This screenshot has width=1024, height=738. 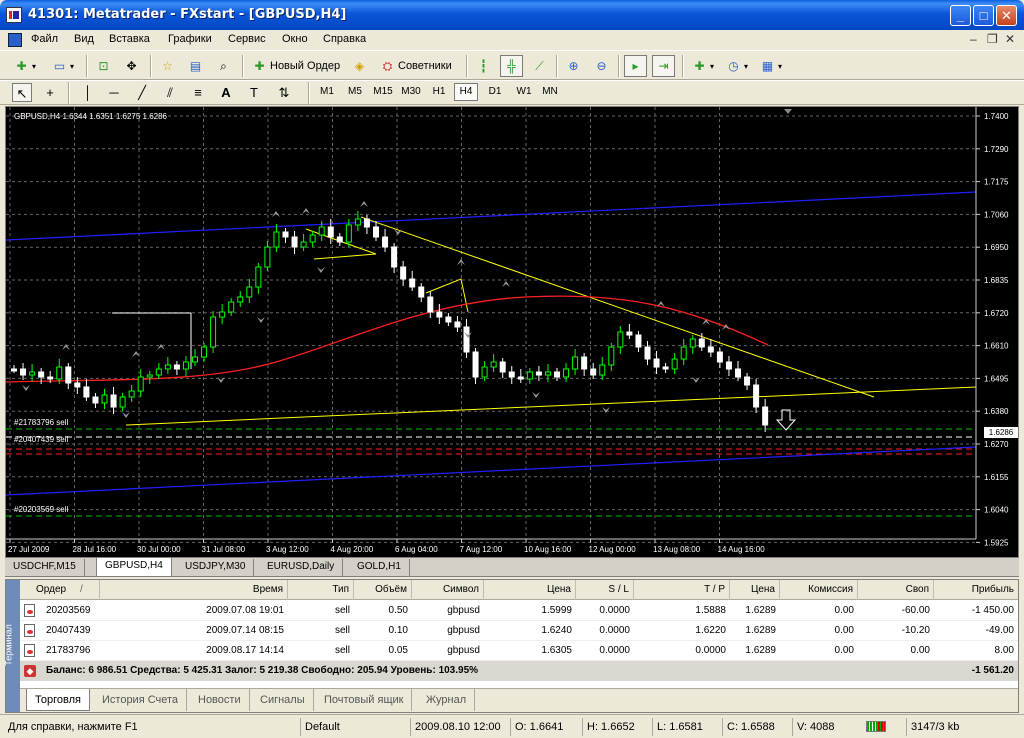 What do you see at coordinates (550, 92) in the screenshot?
I see `tf-mn-button: MN` at bounding box center [550, 92].